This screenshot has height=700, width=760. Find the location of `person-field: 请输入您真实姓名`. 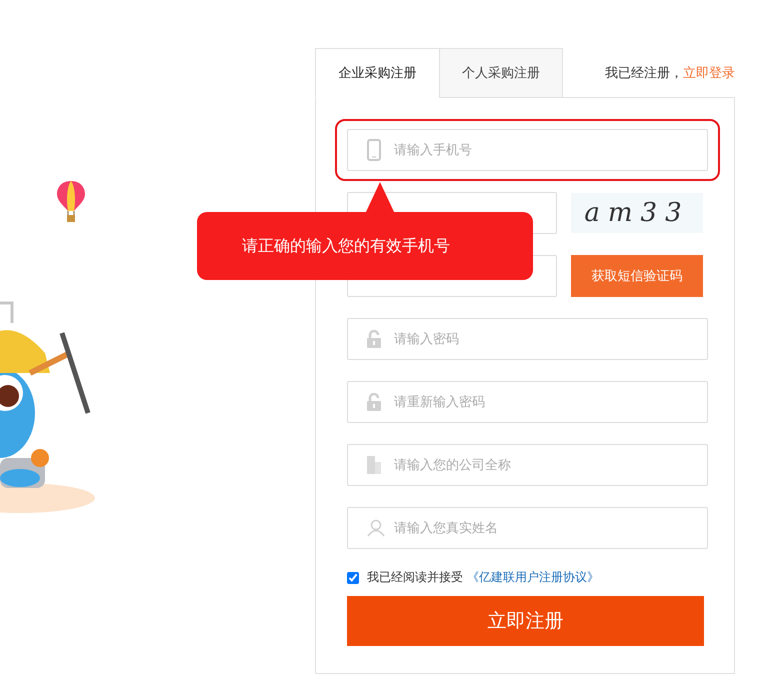

person-field: 请输入您真实姓名 is located at coordinates (527, 528).